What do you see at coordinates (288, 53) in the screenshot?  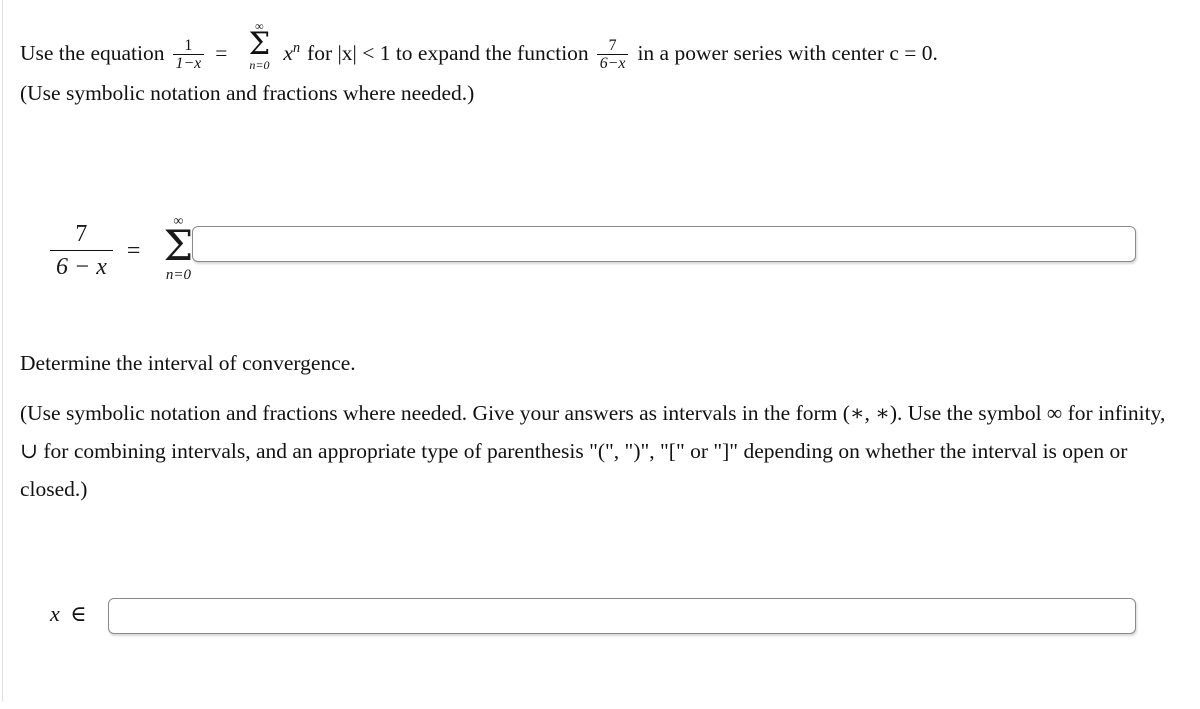 I see `inline-term-x: x` at bounding box center [288, 53].